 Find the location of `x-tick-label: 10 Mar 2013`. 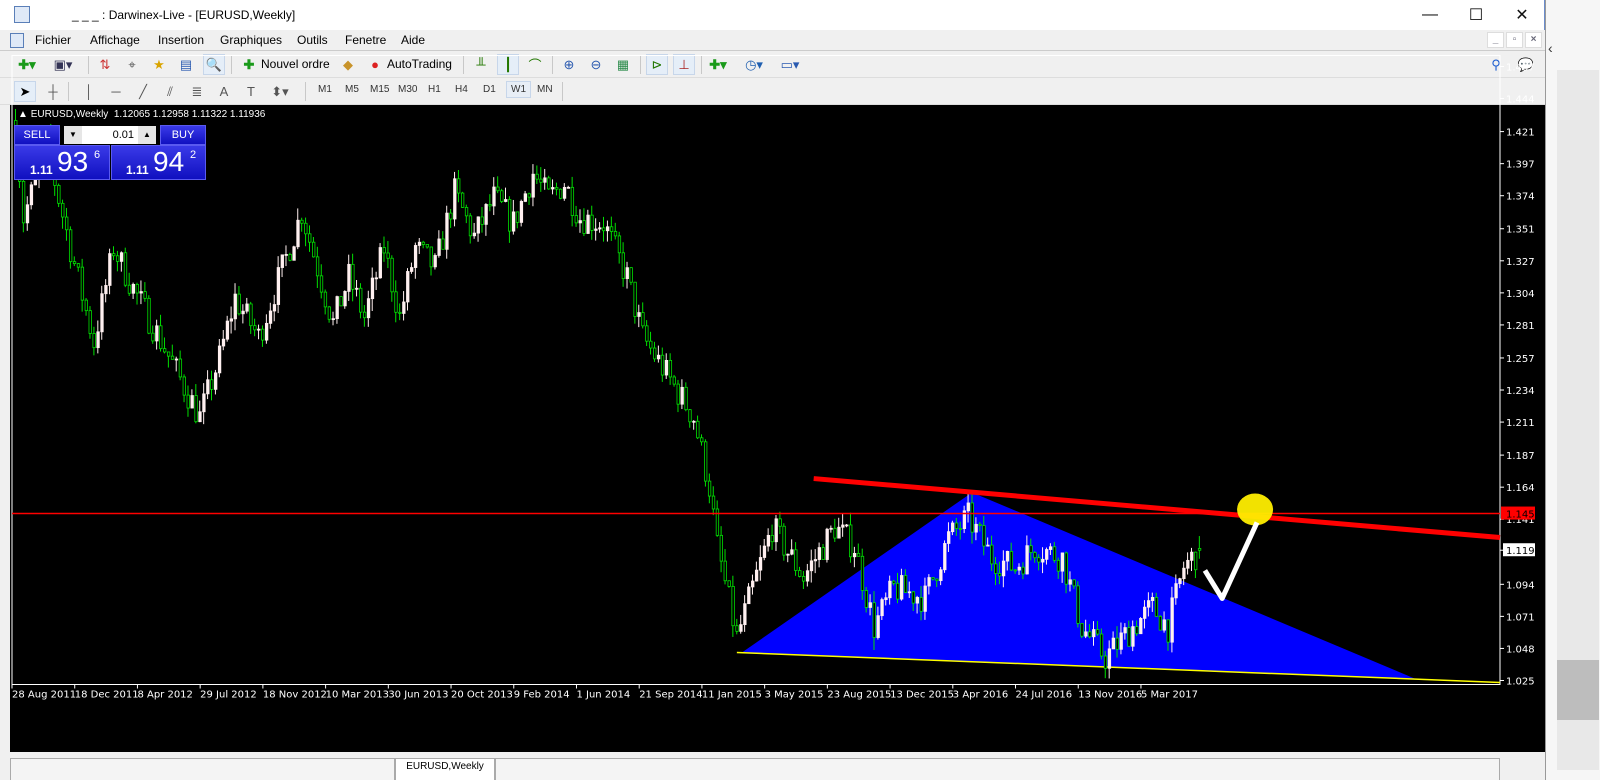

x-tick-label: 10 Mar 2013 is located at coordinates (357, 695).